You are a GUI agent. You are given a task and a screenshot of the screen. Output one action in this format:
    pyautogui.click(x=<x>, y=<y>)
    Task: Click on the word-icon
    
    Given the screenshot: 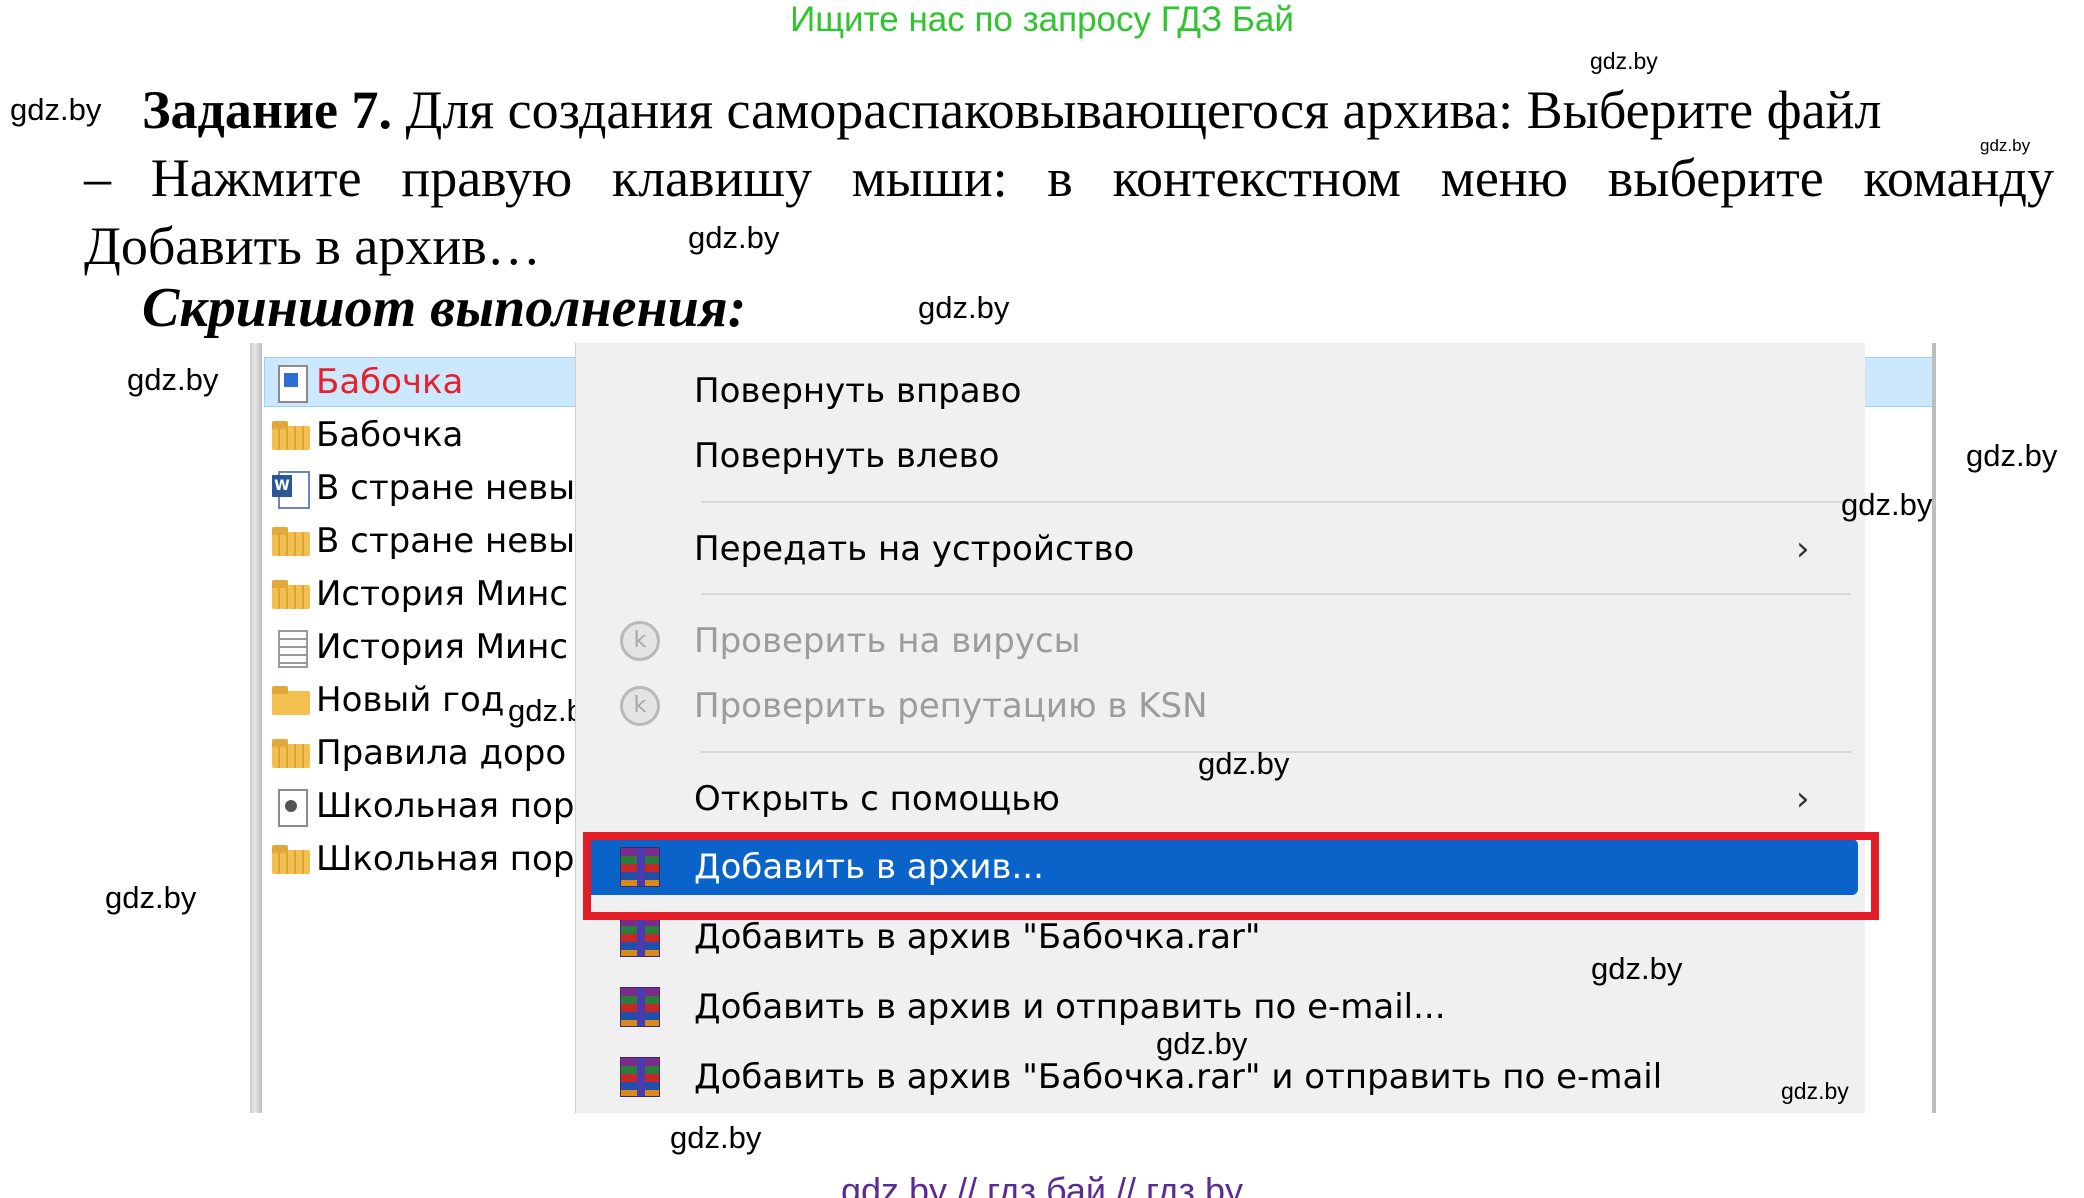 What is the action you would take?
    pyautogui.click(x=290, y=490)
    